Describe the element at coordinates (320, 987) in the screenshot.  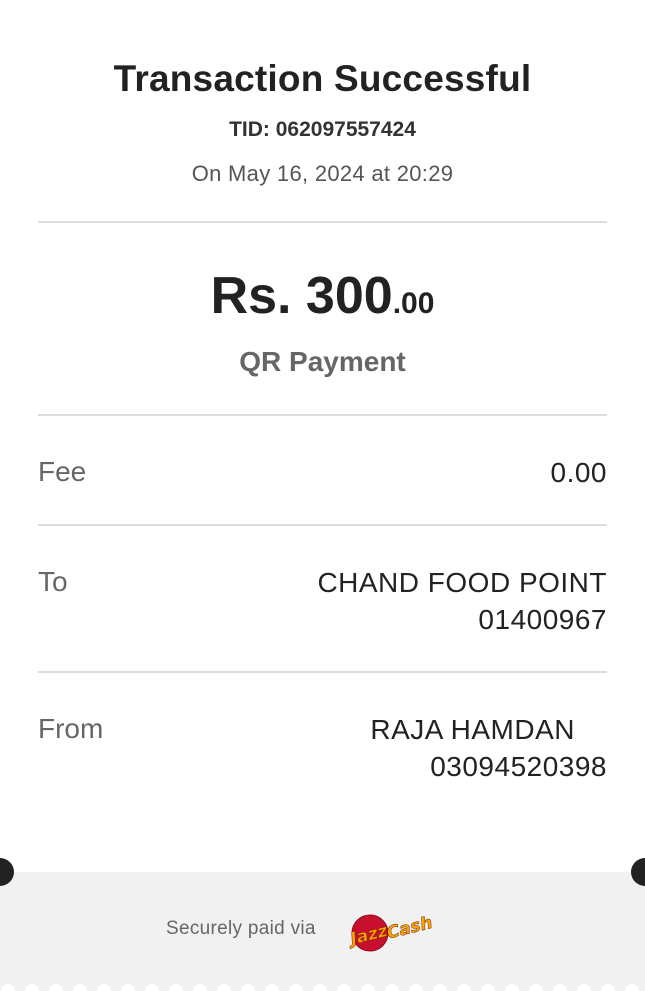
I see `torn-edge` at that location.